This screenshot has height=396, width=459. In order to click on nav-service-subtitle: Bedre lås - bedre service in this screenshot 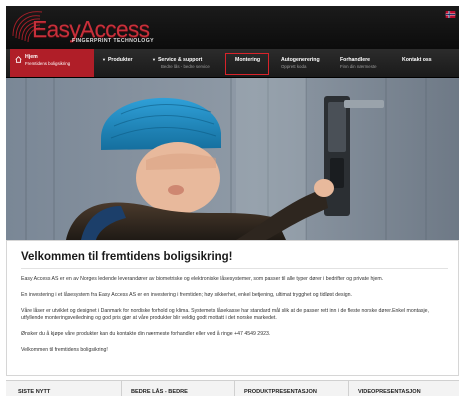, I will do `click(185, 66)`.